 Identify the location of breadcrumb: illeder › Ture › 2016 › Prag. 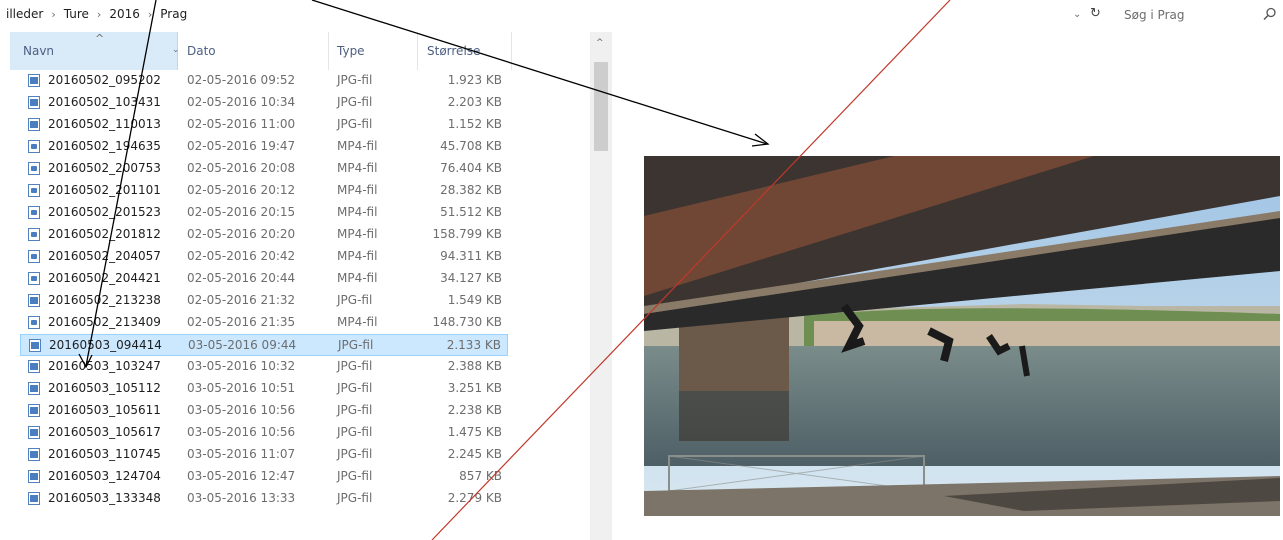
(96, 14).